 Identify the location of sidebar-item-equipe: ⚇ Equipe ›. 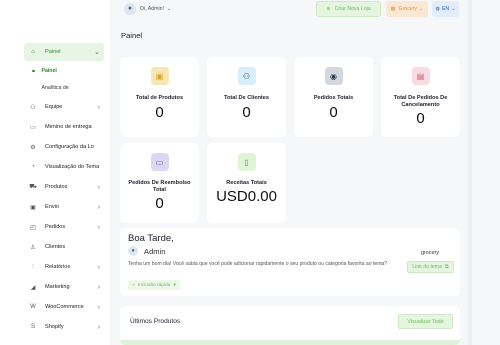
(64, 107).